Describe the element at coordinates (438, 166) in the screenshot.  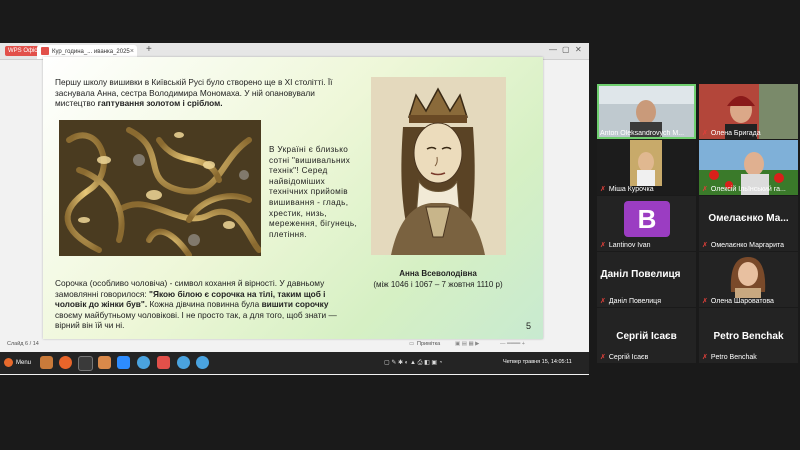
I see `anna-vsevolodivna-portrait` at that location.